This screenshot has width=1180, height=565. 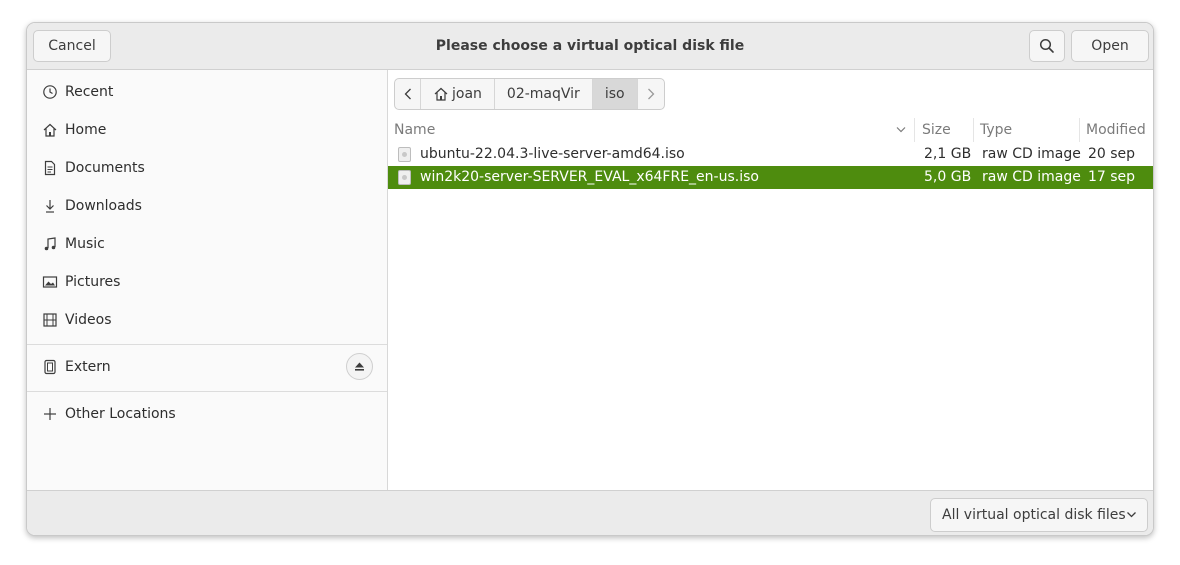 I want to click on eject-icon, so click(x=359, y=366).